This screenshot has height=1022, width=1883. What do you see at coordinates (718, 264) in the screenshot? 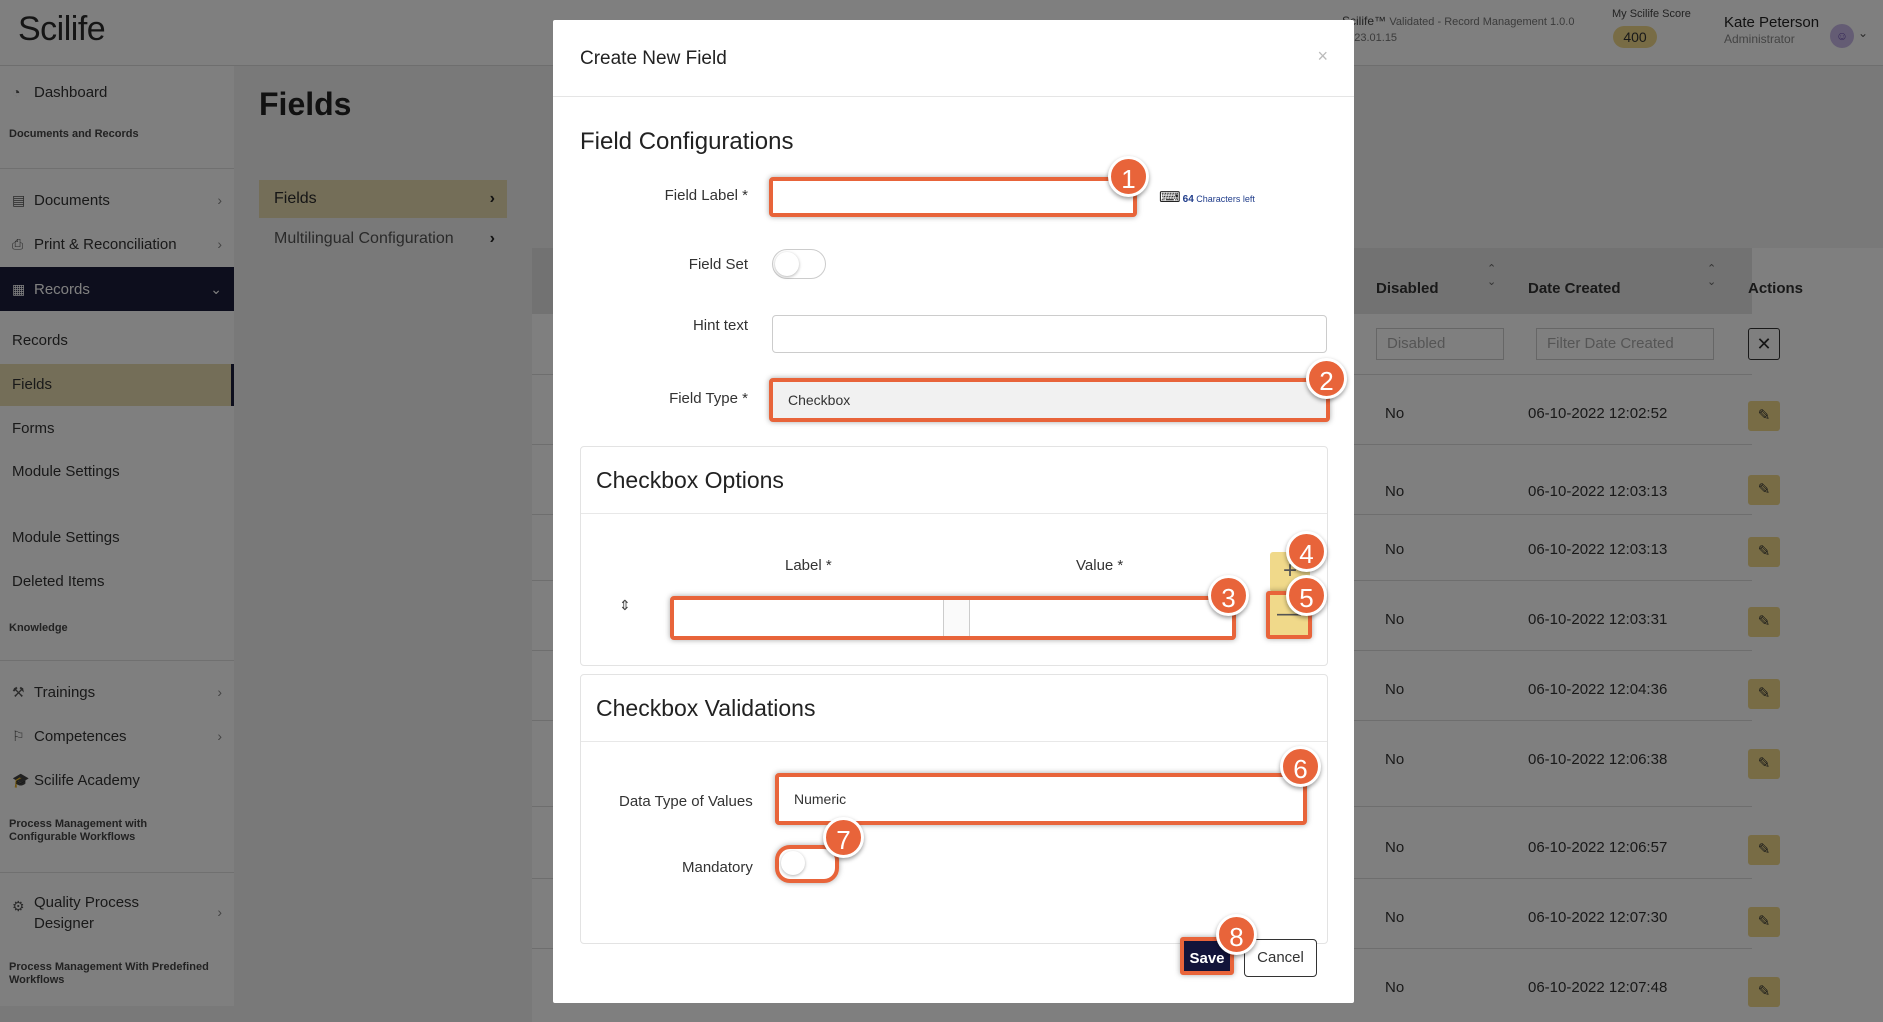
I see `field-set-label: Field Set` at bounding box center [718, 264].